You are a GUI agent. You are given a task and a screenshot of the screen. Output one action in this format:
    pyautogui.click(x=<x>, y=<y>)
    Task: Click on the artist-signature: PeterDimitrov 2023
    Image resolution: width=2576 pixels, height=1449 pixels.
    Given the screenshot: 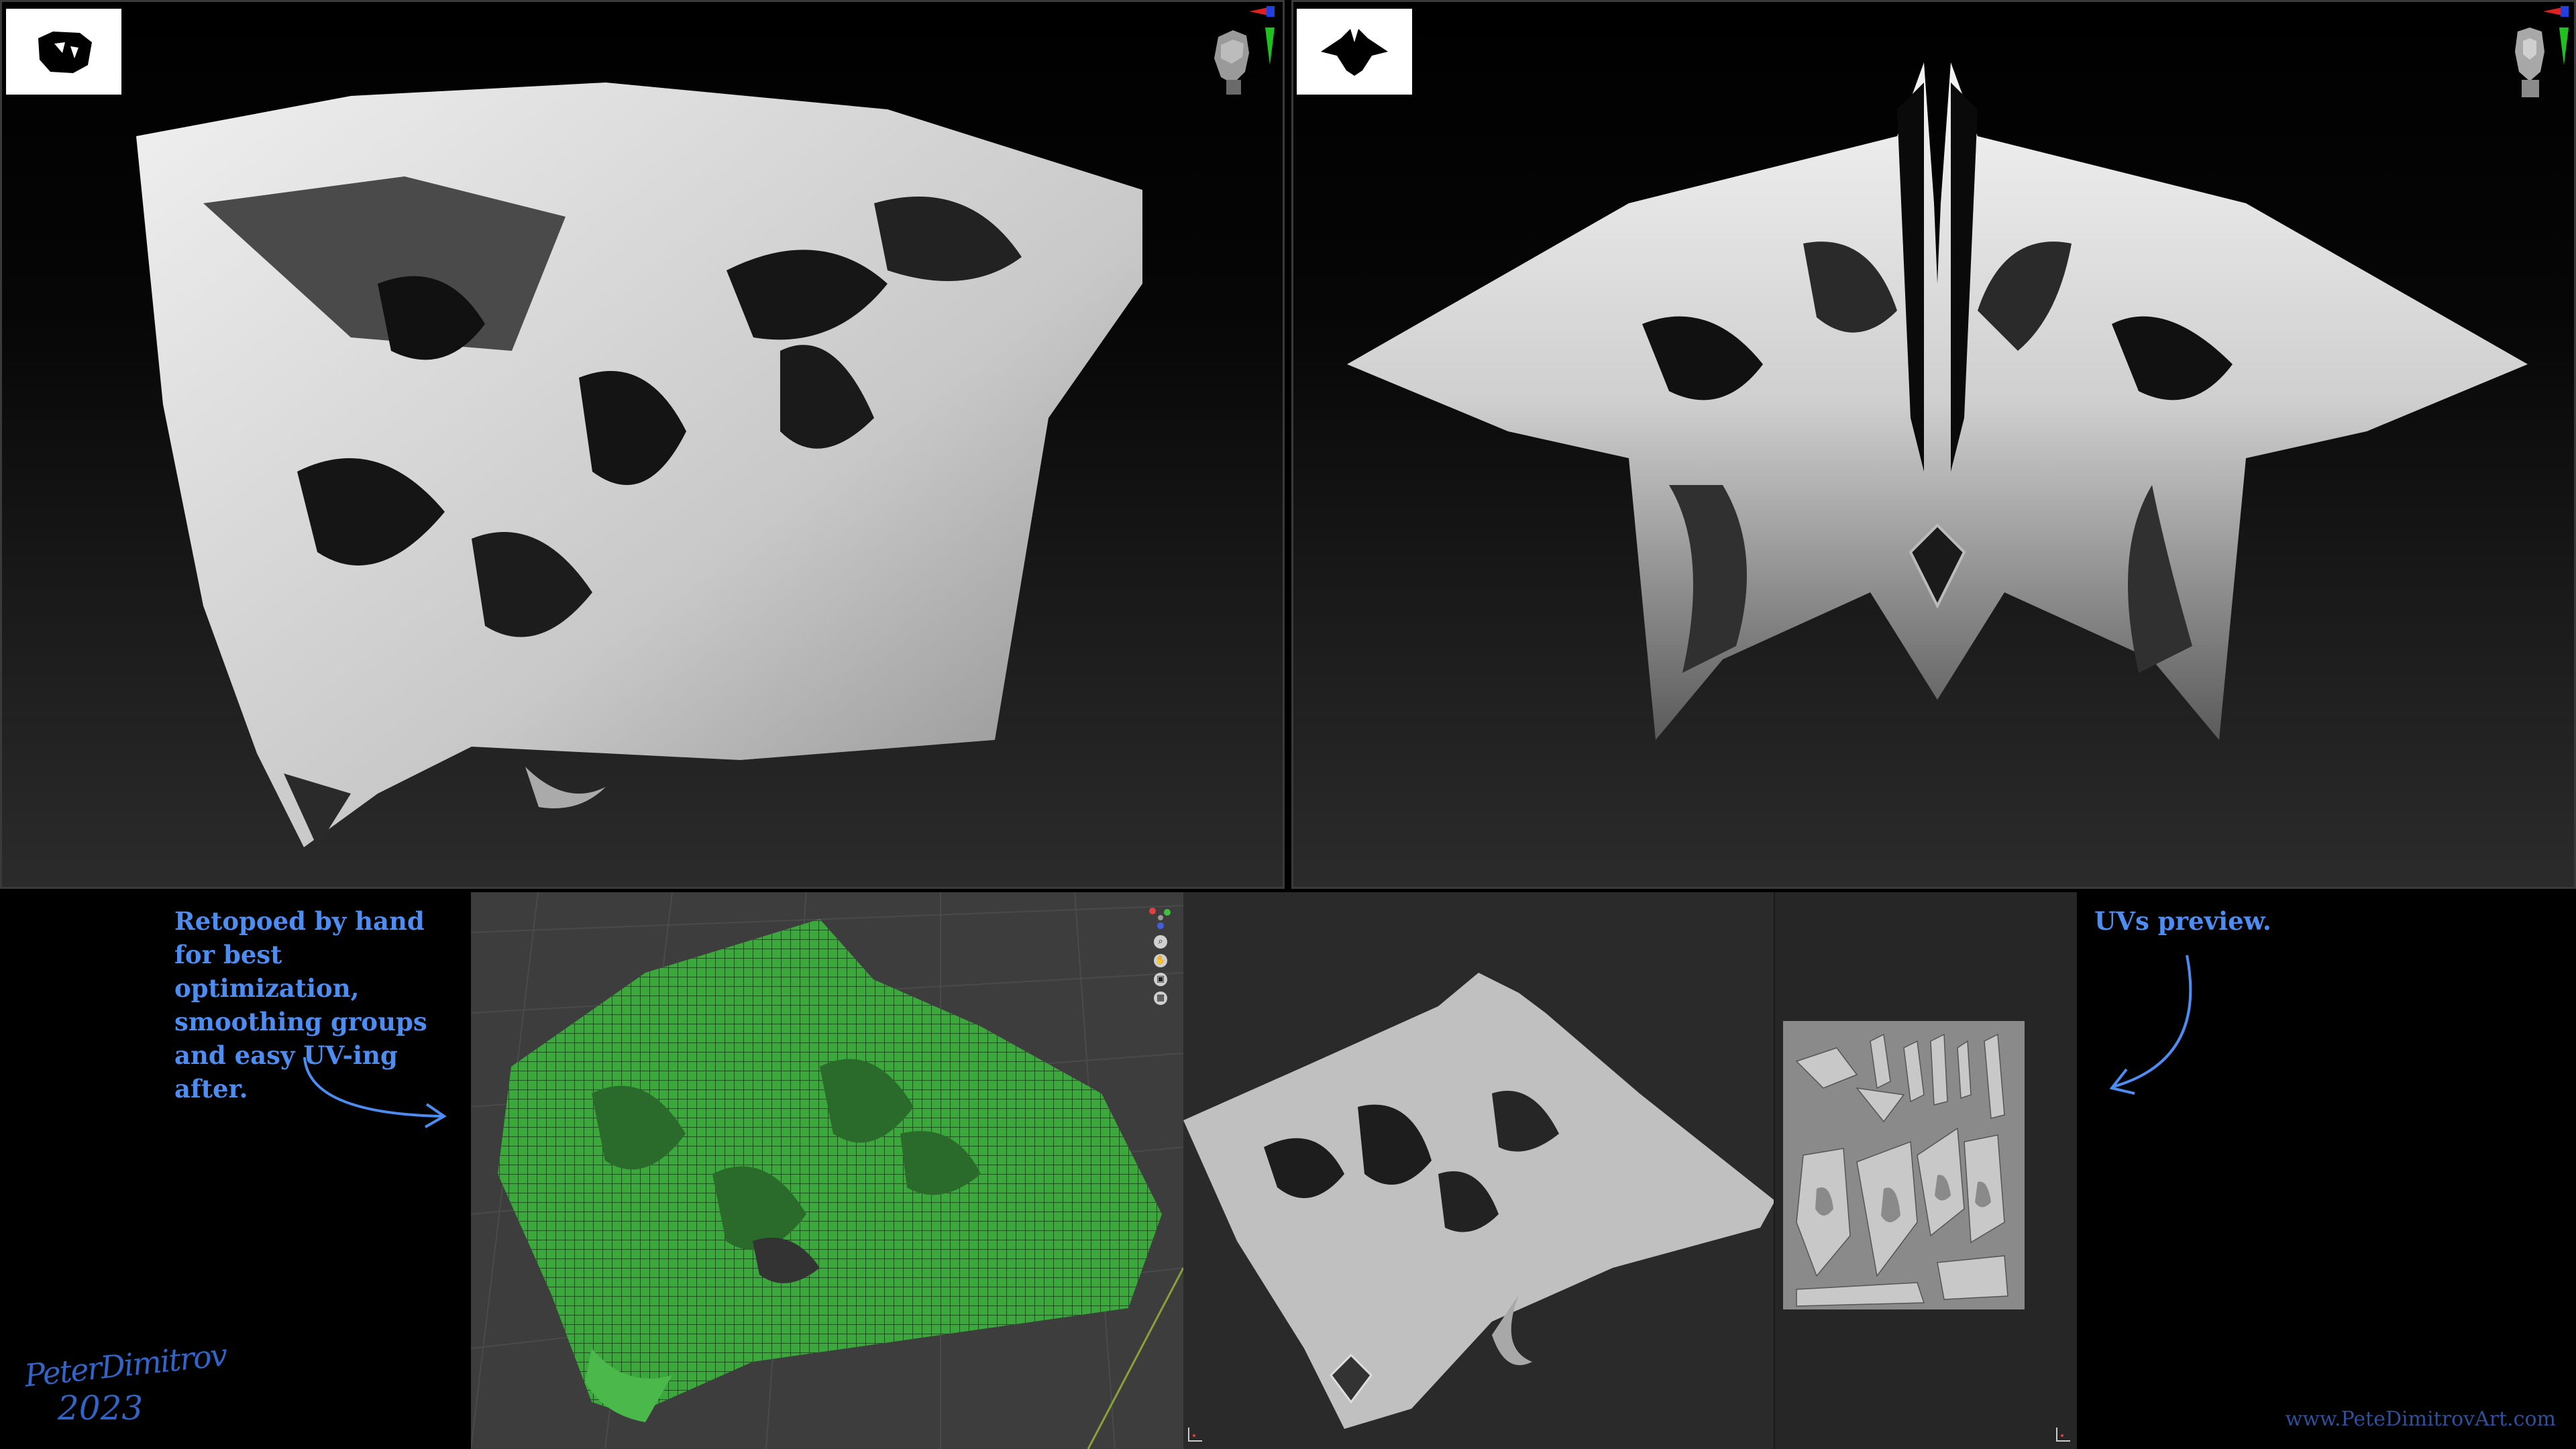 What is the action you would take?
    pyautogui.click(x=125, y=1386)
    